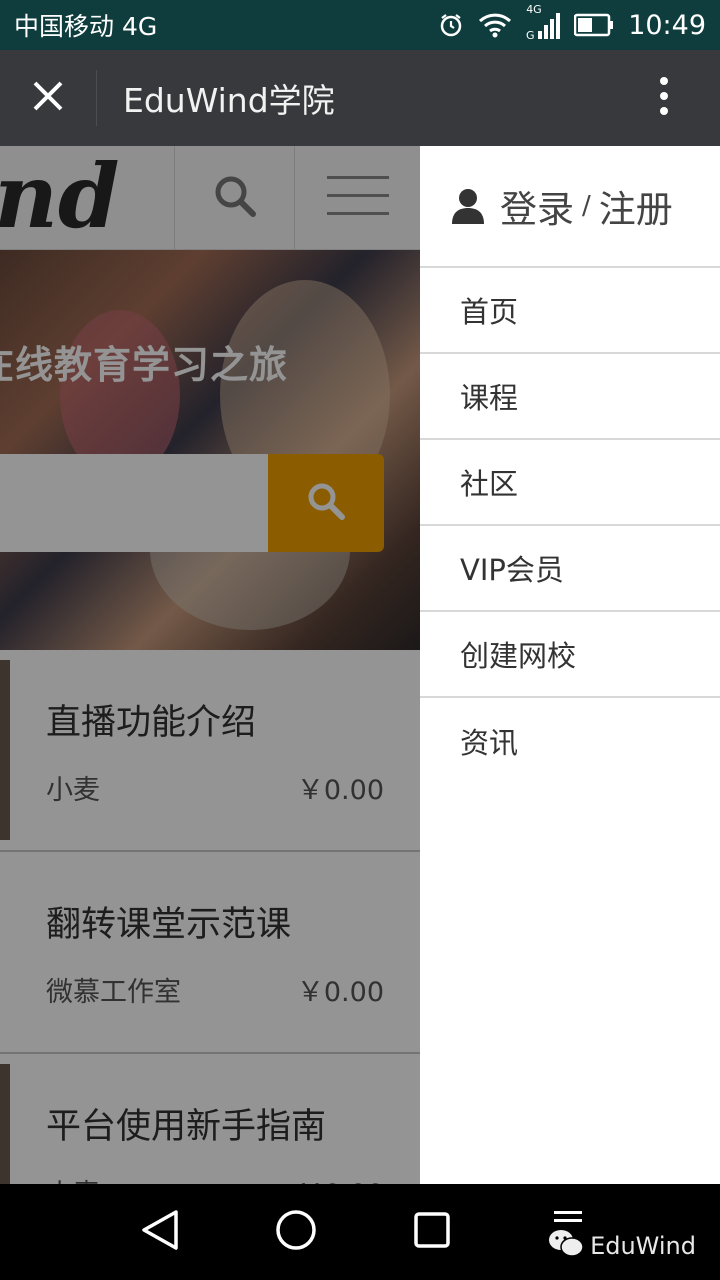  Describe the element at coordinates (96, 98) in the screenshot. I see `title-divider` at that location.